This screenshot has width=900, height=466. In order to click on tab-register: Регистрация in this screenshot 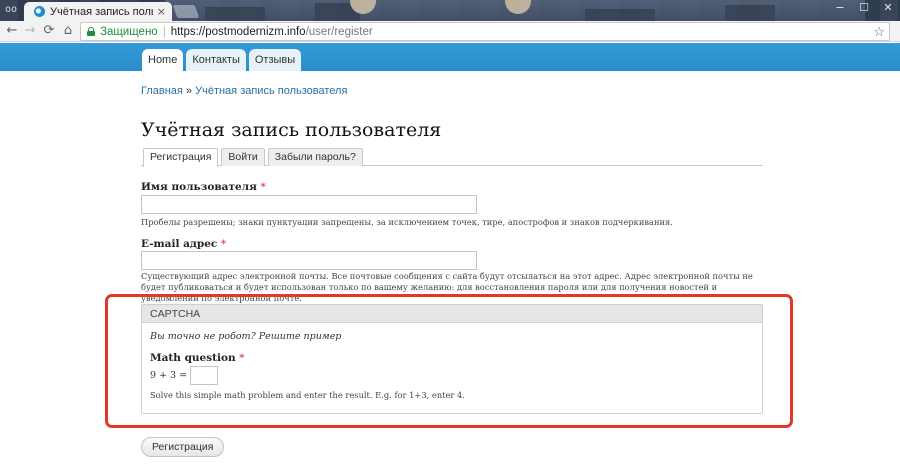, I will do `click(181, 157)`.